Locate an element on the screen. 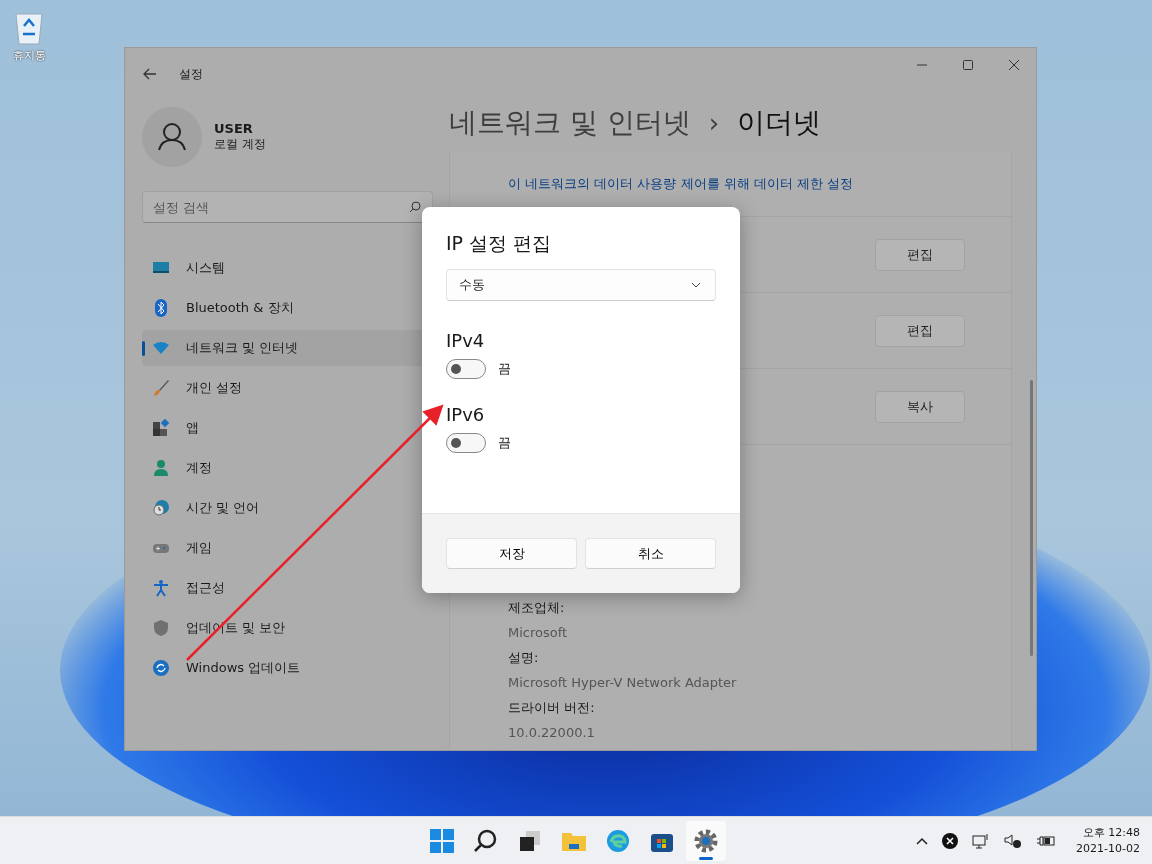  brush-icon is located at coordinates (161, 388).